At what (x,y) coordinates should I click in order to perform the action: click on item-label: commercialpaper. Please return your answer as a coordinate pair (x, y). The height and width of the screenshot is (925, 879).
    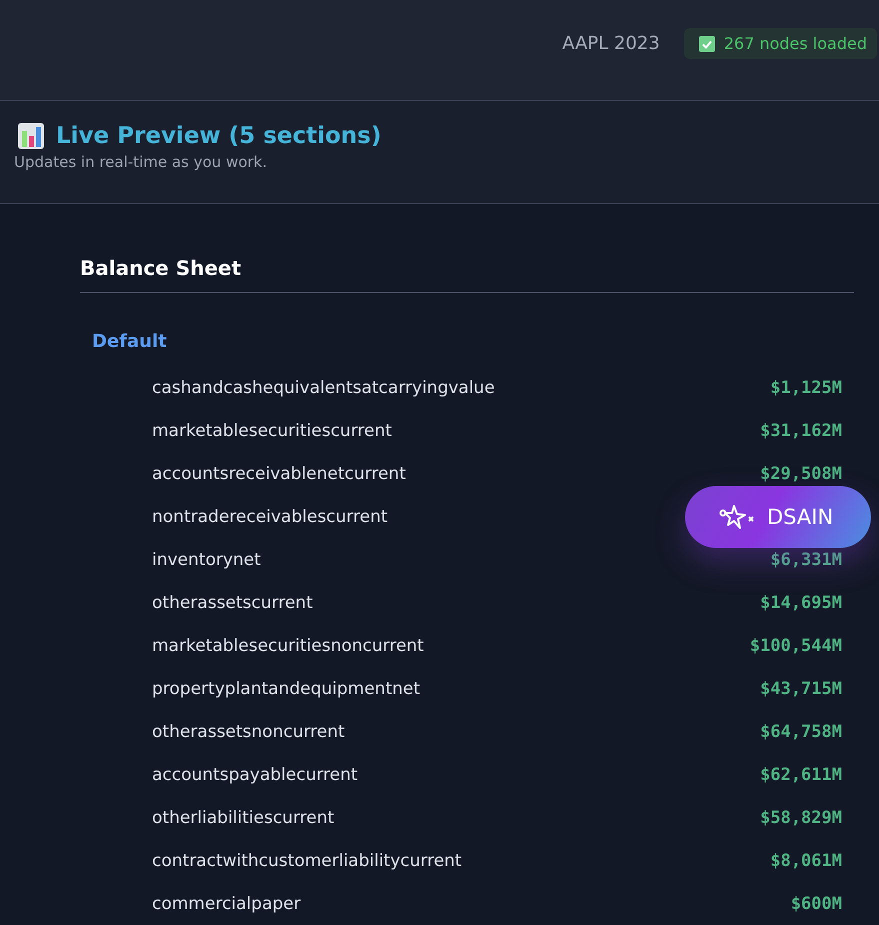
    Looking at the image, I should click on (226, 904).